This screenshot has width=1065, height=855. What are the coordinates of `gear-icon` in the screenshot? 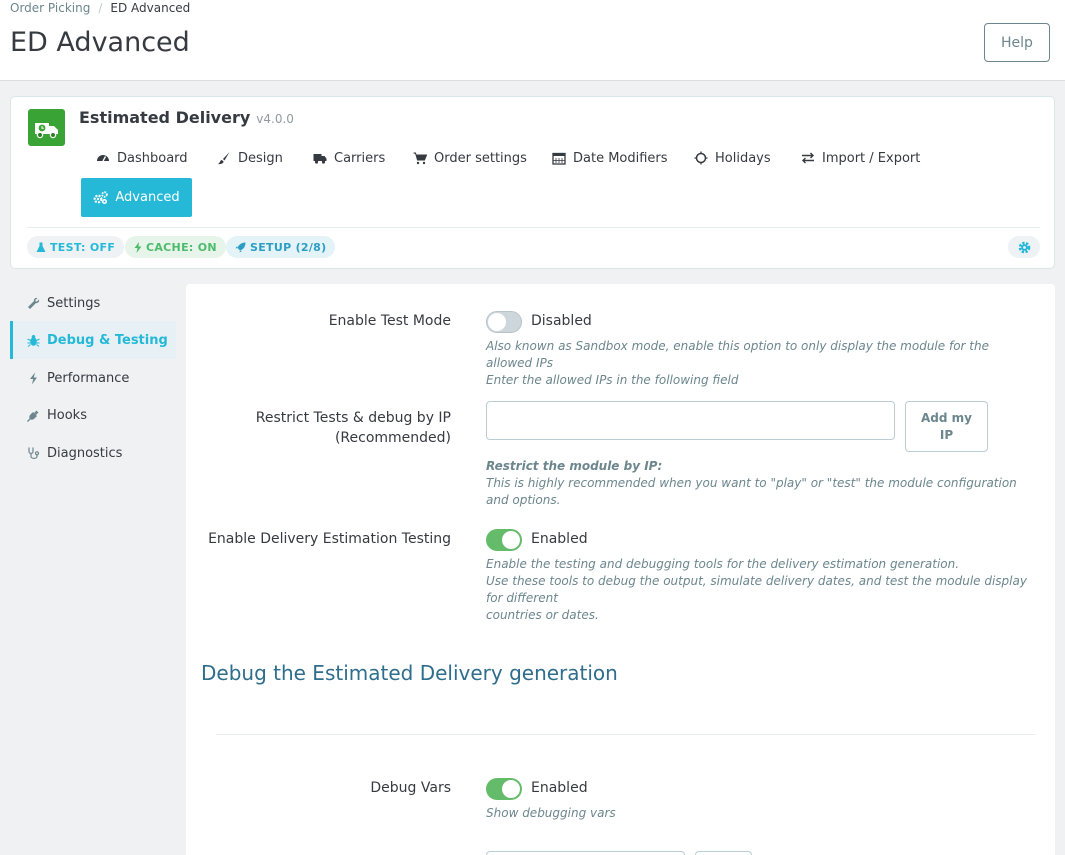 It's located at (1024, 247).